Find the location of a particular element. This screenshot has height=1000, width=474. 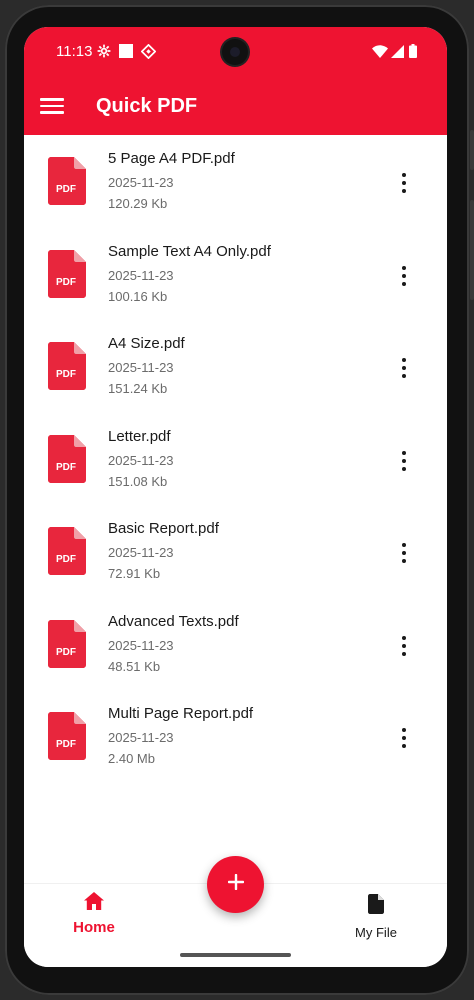

signal-icon is located at coordinates (397, 51).